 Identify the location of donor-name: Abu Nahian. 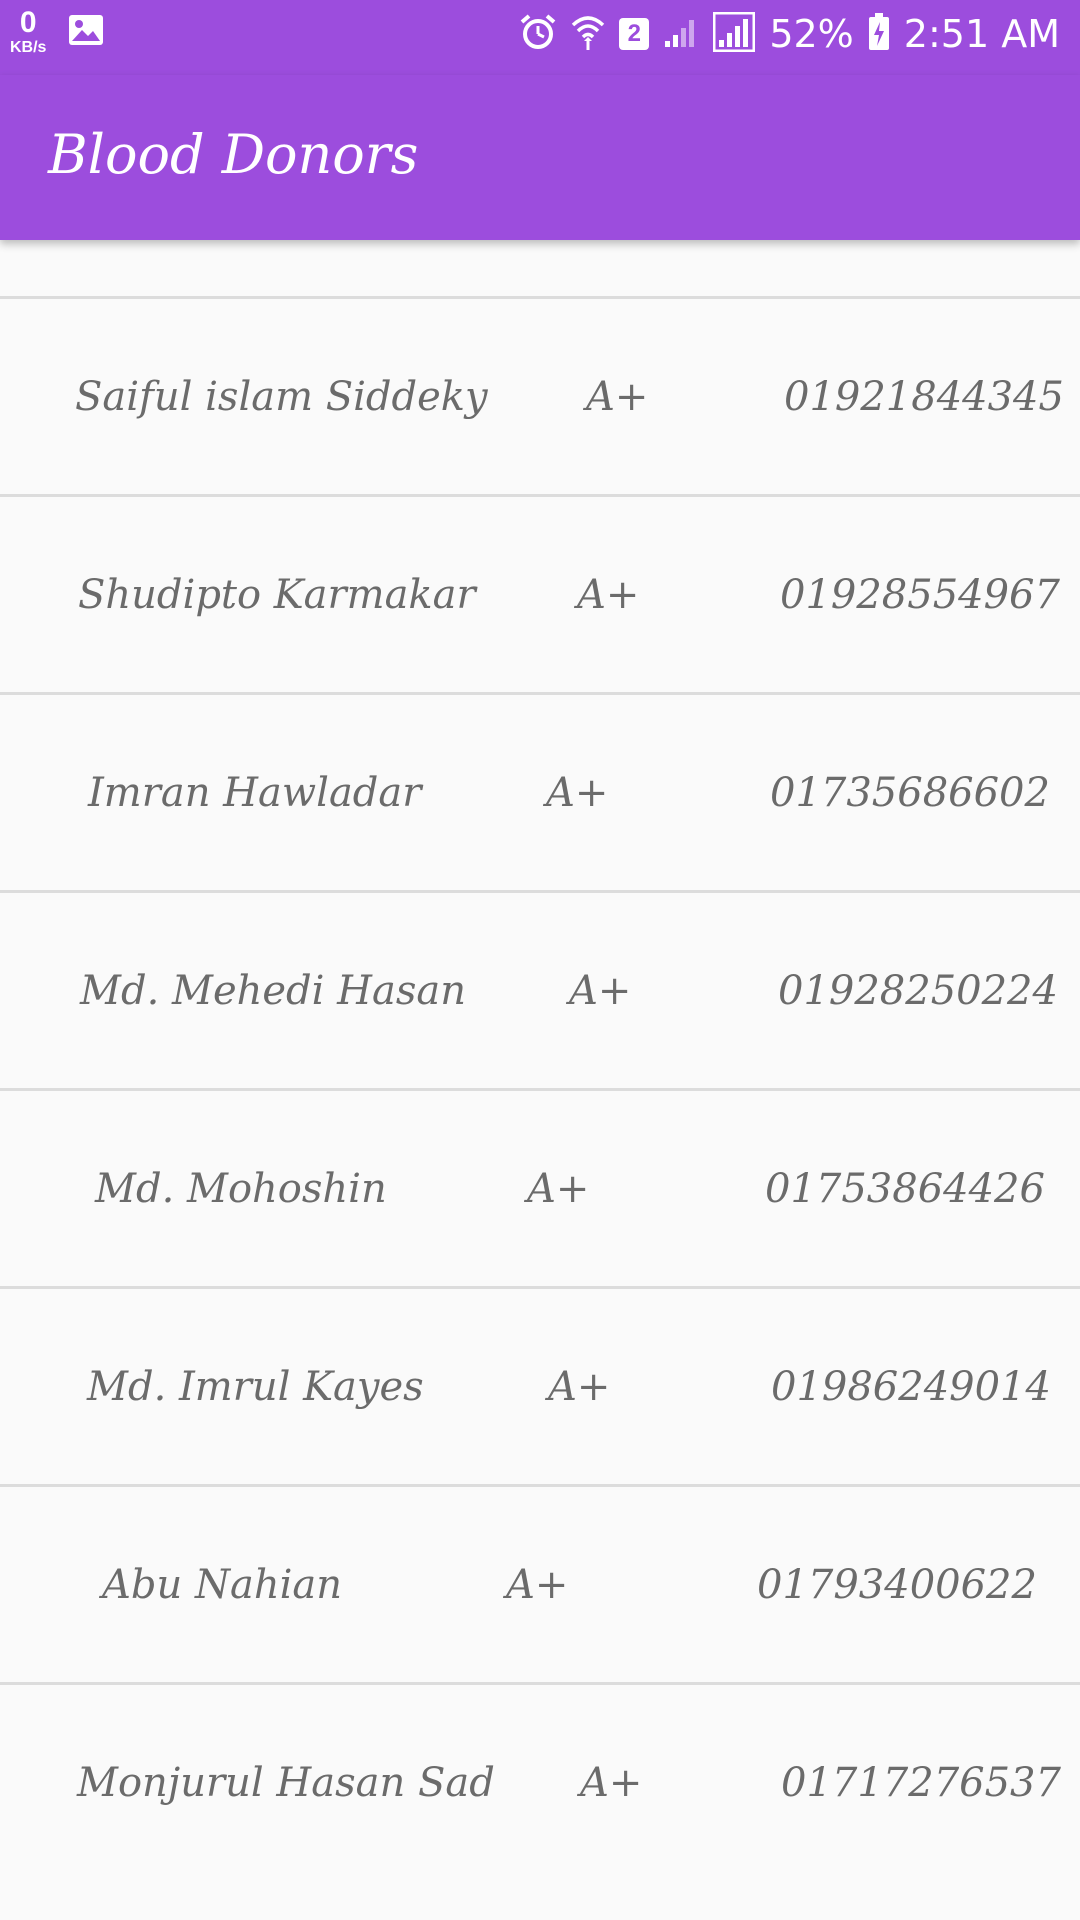
(222, 1584).